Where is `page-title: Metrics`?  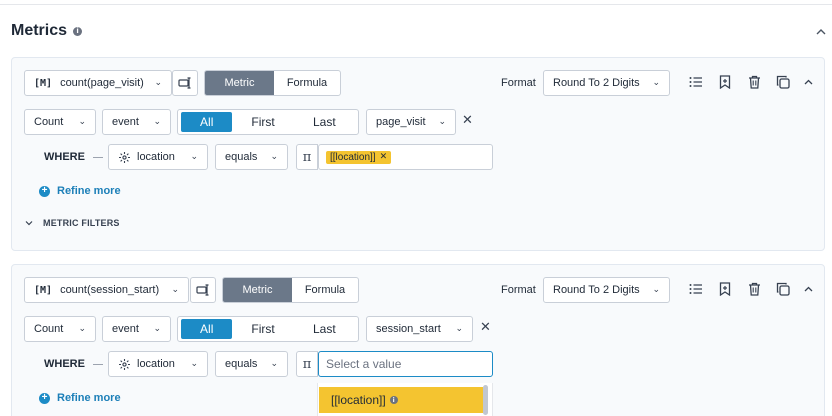 page-title: Metrics is located at coordinates (39, 30).